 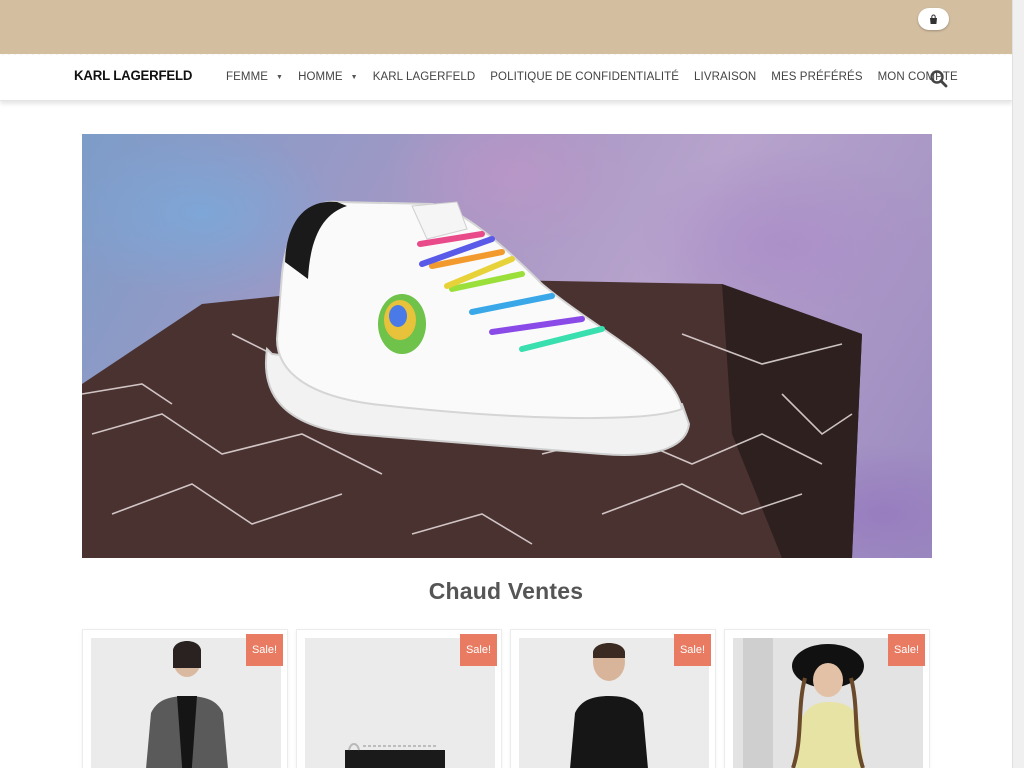 I want to click on scrollbar-track, so click(x=1018, y=384).